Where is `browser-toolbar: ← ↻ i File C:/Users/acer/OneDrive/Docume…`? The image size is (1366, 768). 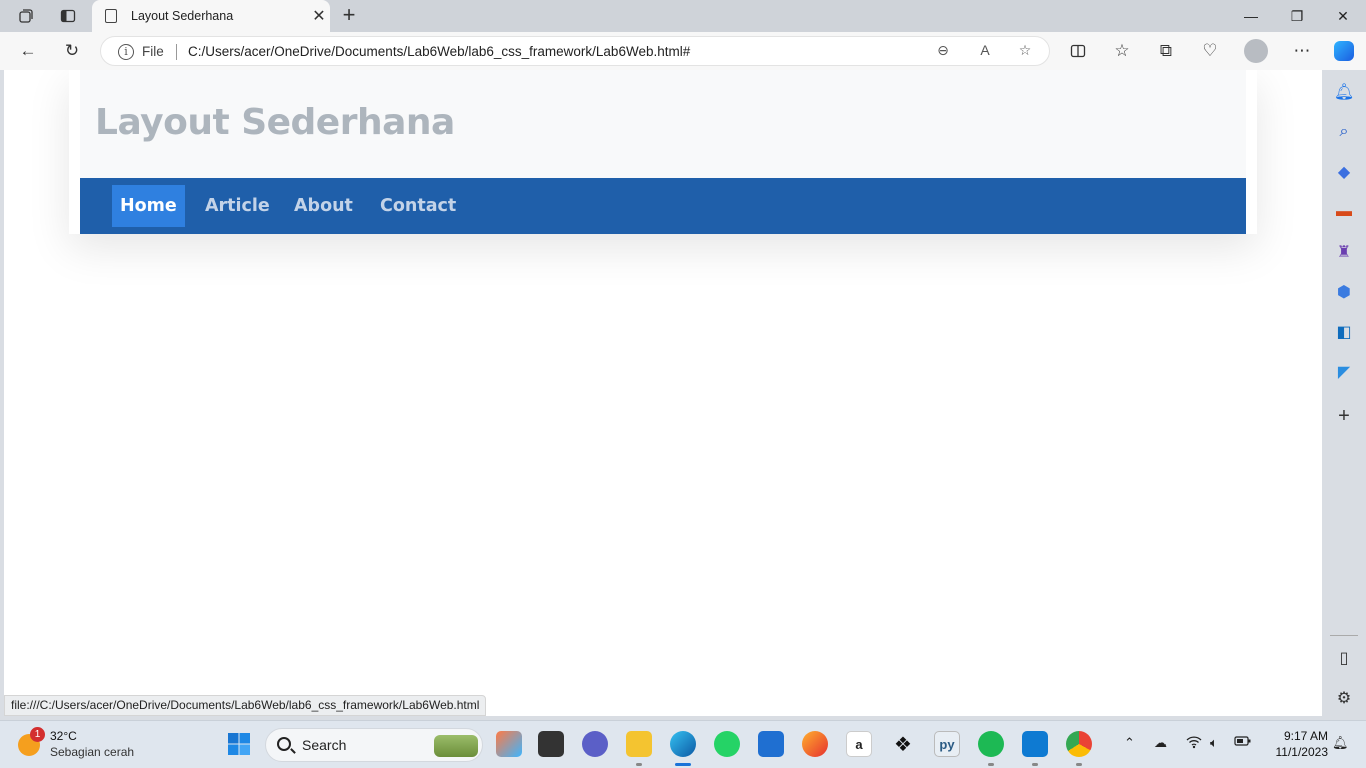 browser-toolbar: ← ↻ i File C:/Users/acer/OneDrive/Docume… is located at coordinates (683, 51).